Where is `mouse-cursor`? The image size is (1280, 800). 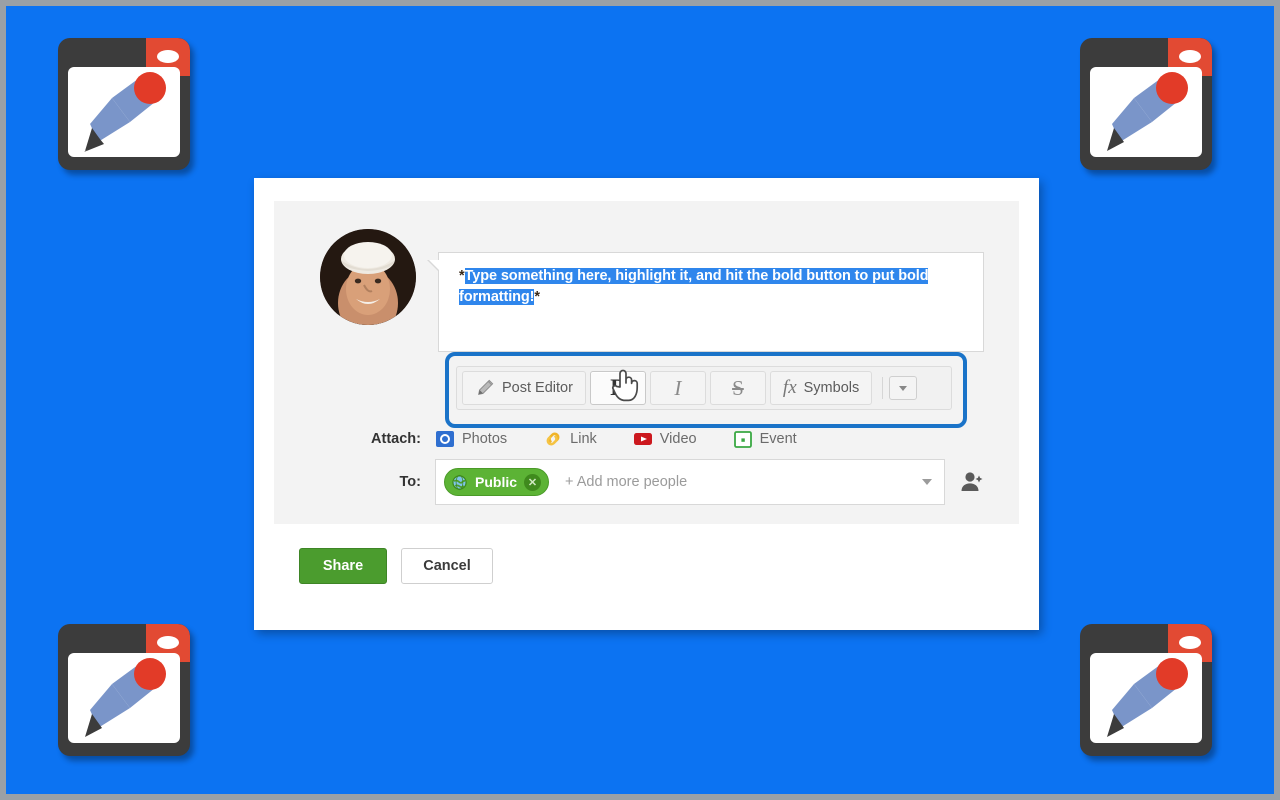 mouse-cursor is located at coordinates (625, 385).